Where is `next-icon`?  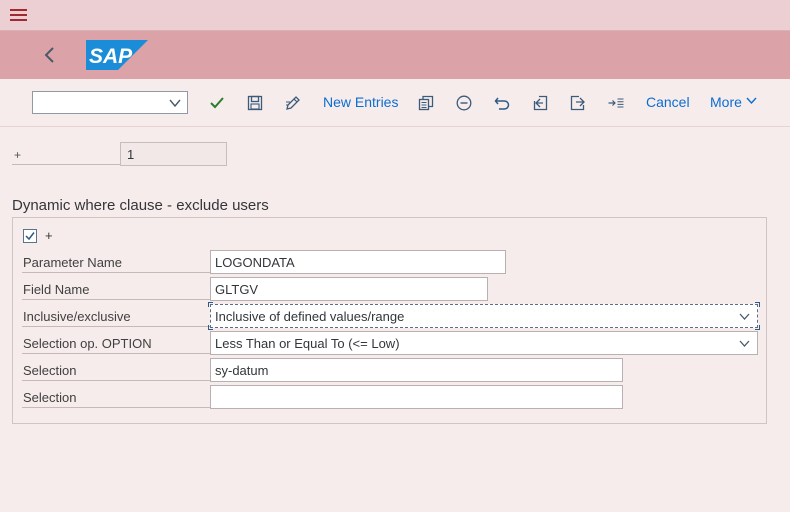
next-icon is located at coordinates (578, 103).